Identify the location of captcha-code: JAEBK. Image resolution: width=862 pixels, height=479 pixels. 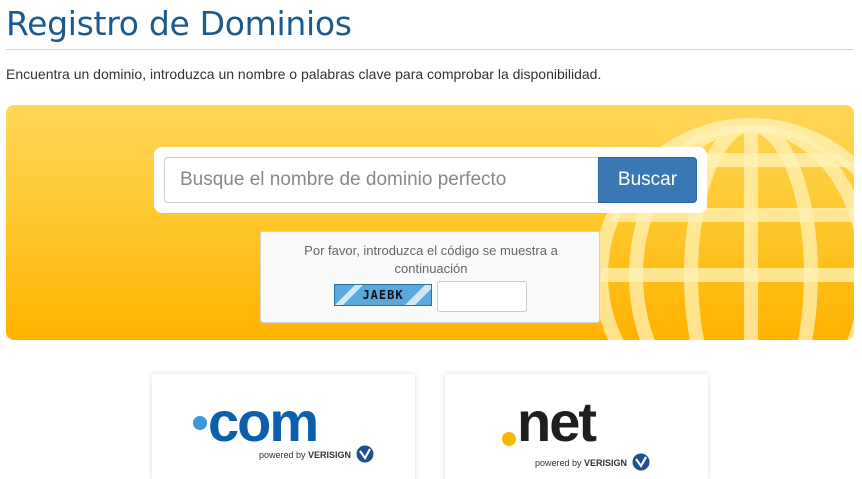
(383, 295).